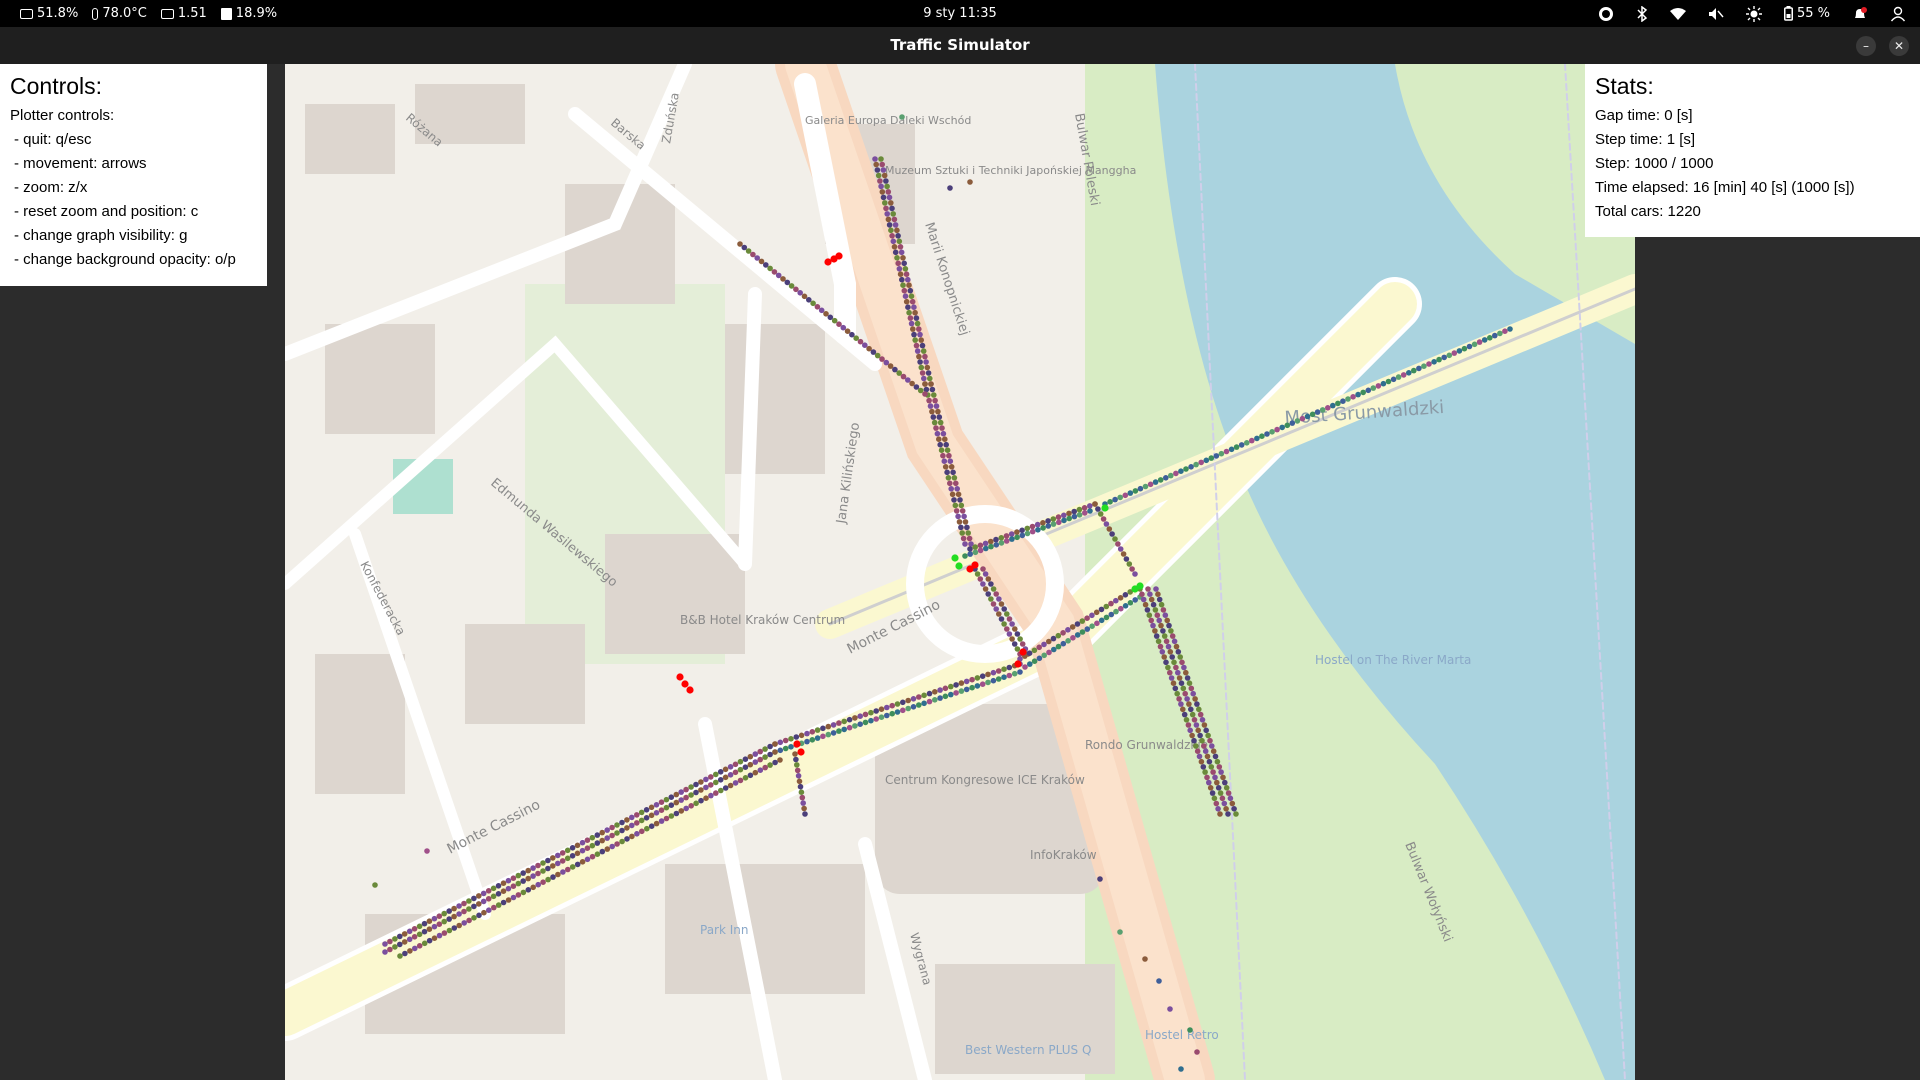 The width and height of the screenshot is (1920, 1080). I want to click on minimize-button: –, so click(1866, 46).